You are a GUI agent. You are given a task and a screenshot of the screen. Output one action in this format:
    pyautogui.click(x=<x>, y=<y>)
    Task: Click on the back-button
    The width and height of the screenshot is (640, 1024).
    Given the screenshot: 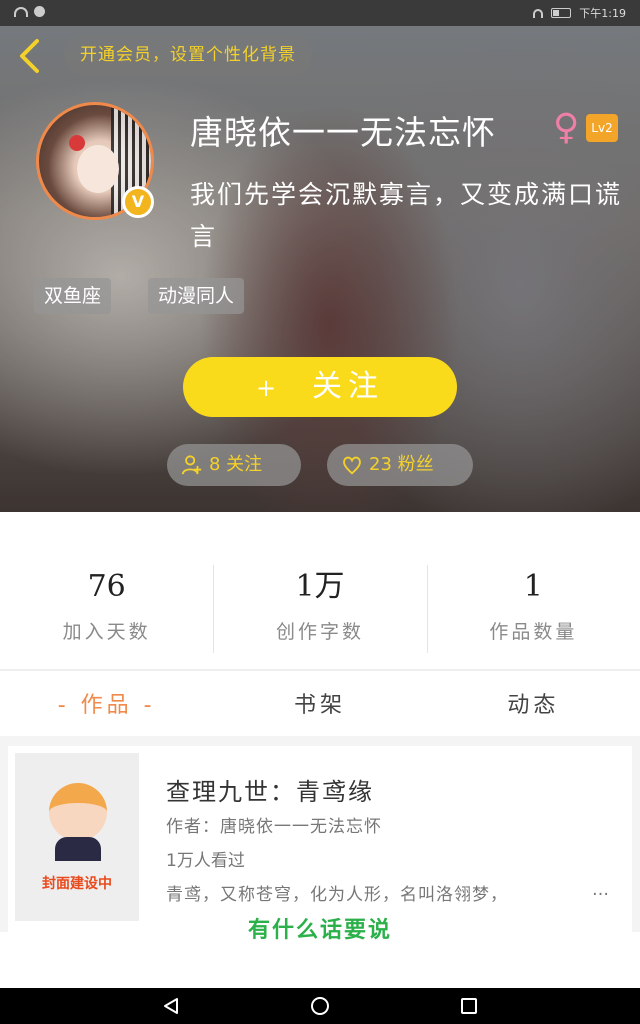 What is the action you would take?
    pyautogui.click(x=30, y=56)
    